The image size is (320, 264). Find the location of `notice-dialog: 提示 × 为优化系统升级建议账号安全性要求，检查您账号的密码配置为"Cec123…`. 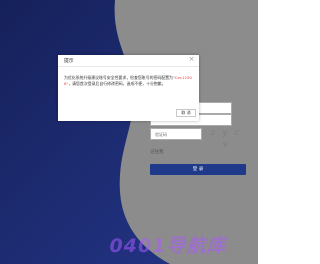

notice-dialog: 提示 × 为优化系统升级建议账号安全性要求，检查您账号的密码配置为"Cec123… is located at coordinates (128, 88).